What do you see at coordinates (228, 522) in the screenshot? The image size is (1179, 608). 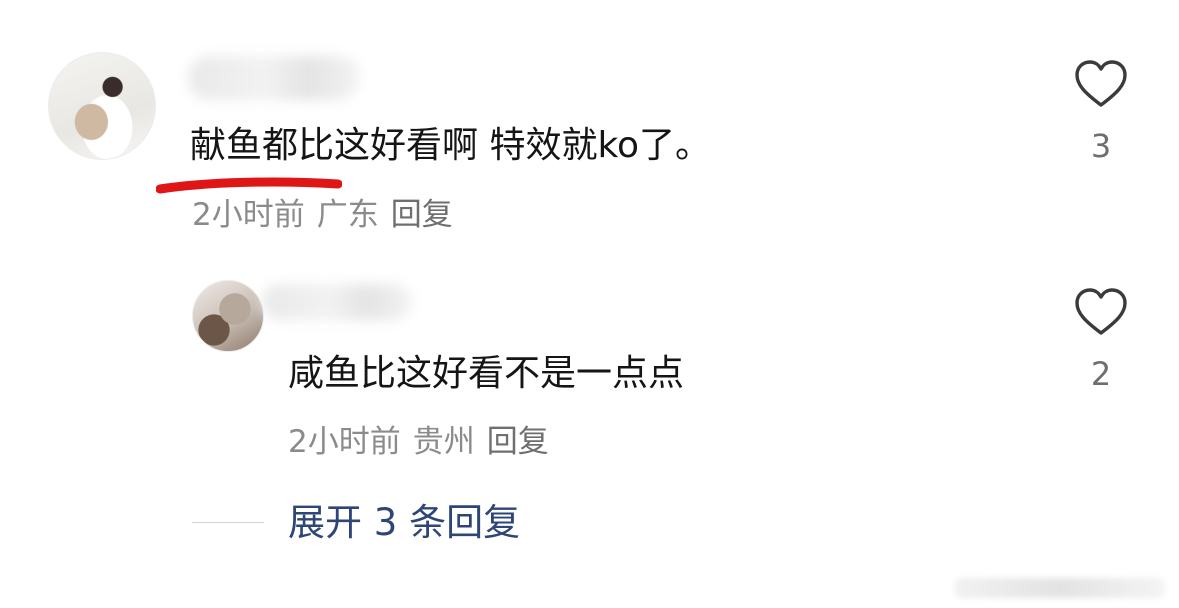 I see `expand-divider` at bounding box center [228, 522].